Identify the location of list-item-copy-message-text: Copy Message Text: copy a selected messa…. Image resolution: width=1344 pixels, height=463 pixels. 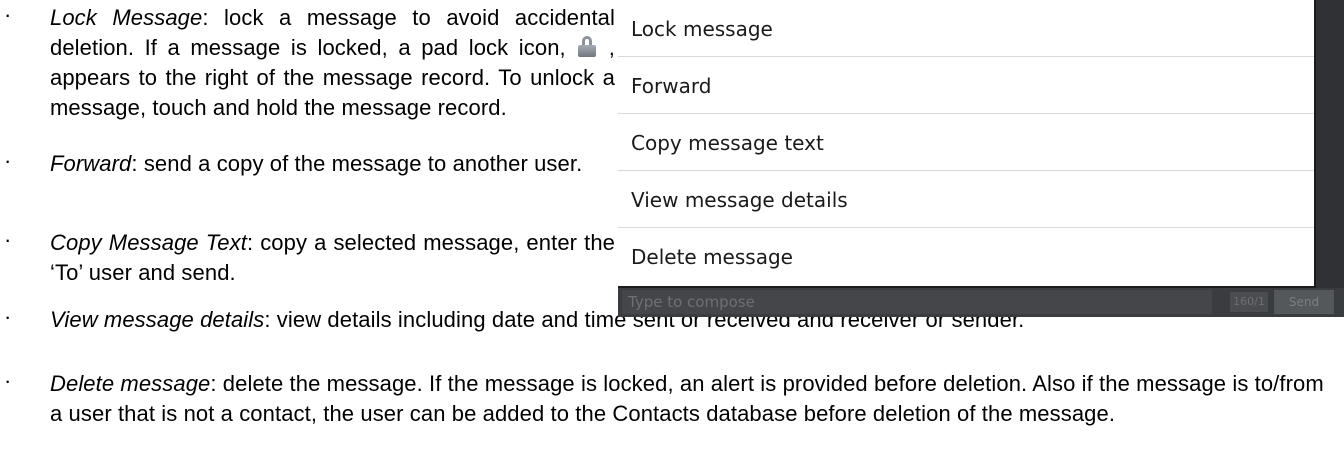
(332, 257).